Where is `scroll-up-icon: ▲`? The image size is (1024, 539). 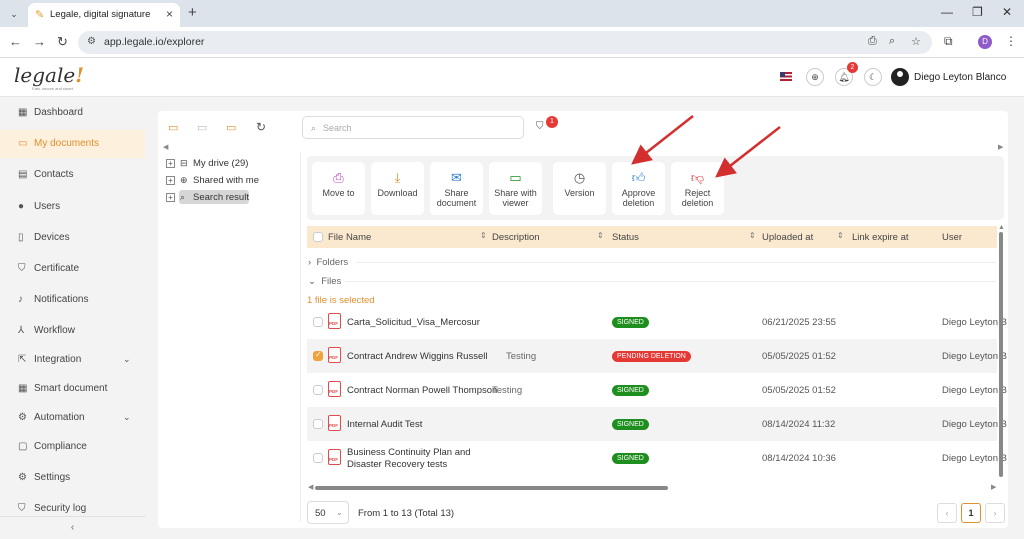 scroll-up-icon: ▲ is located at coordinates (1001, 227).